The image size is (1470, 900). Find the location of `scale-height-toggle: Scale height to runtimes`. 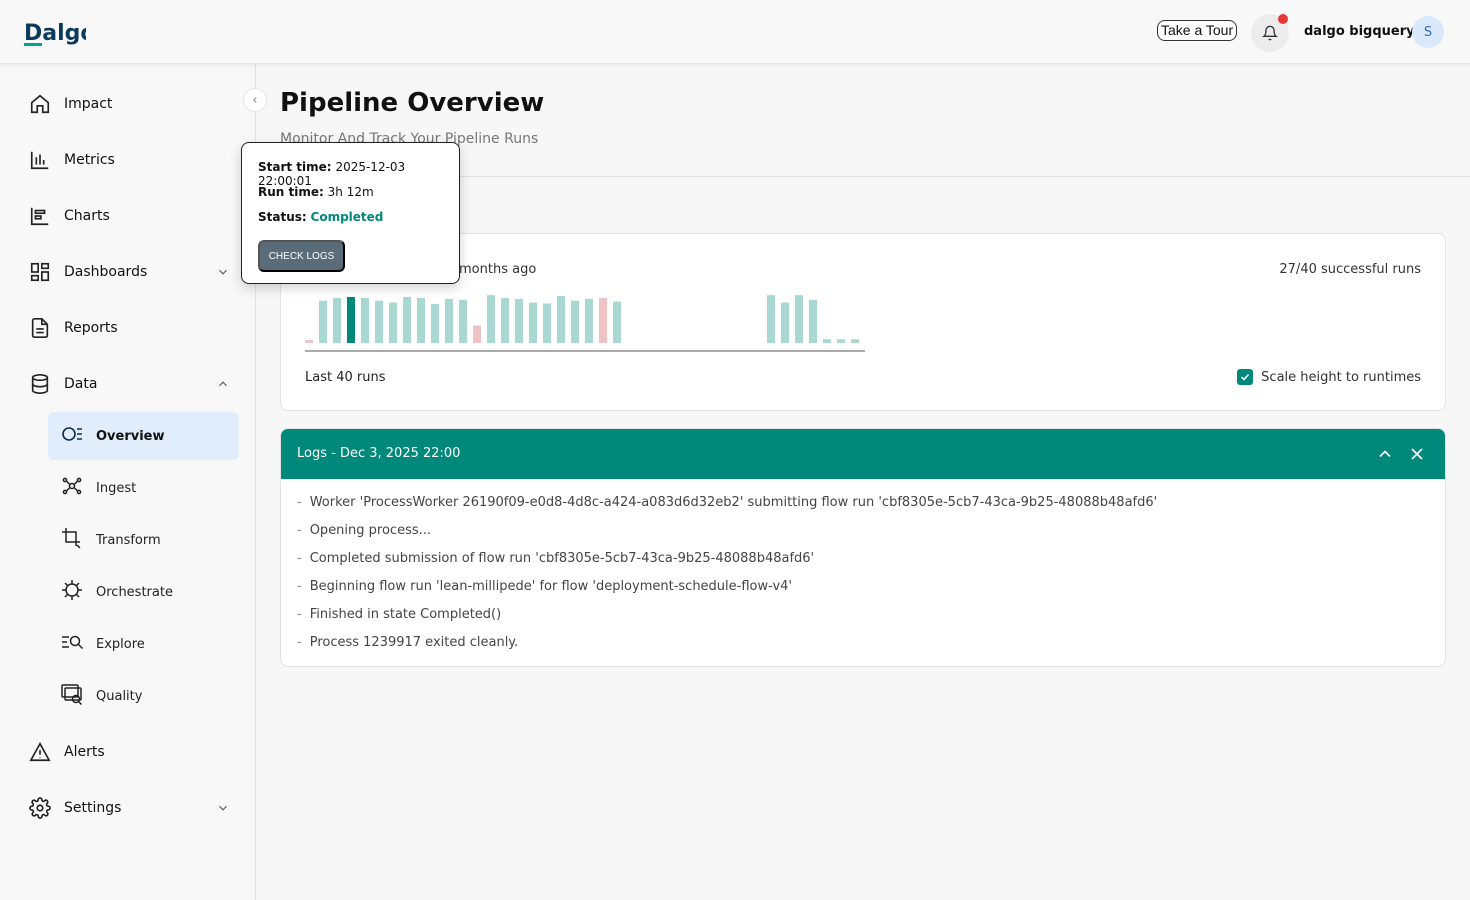

scale-height-toggle: Scale height to runtimes is located at coordinates (1329, 377).